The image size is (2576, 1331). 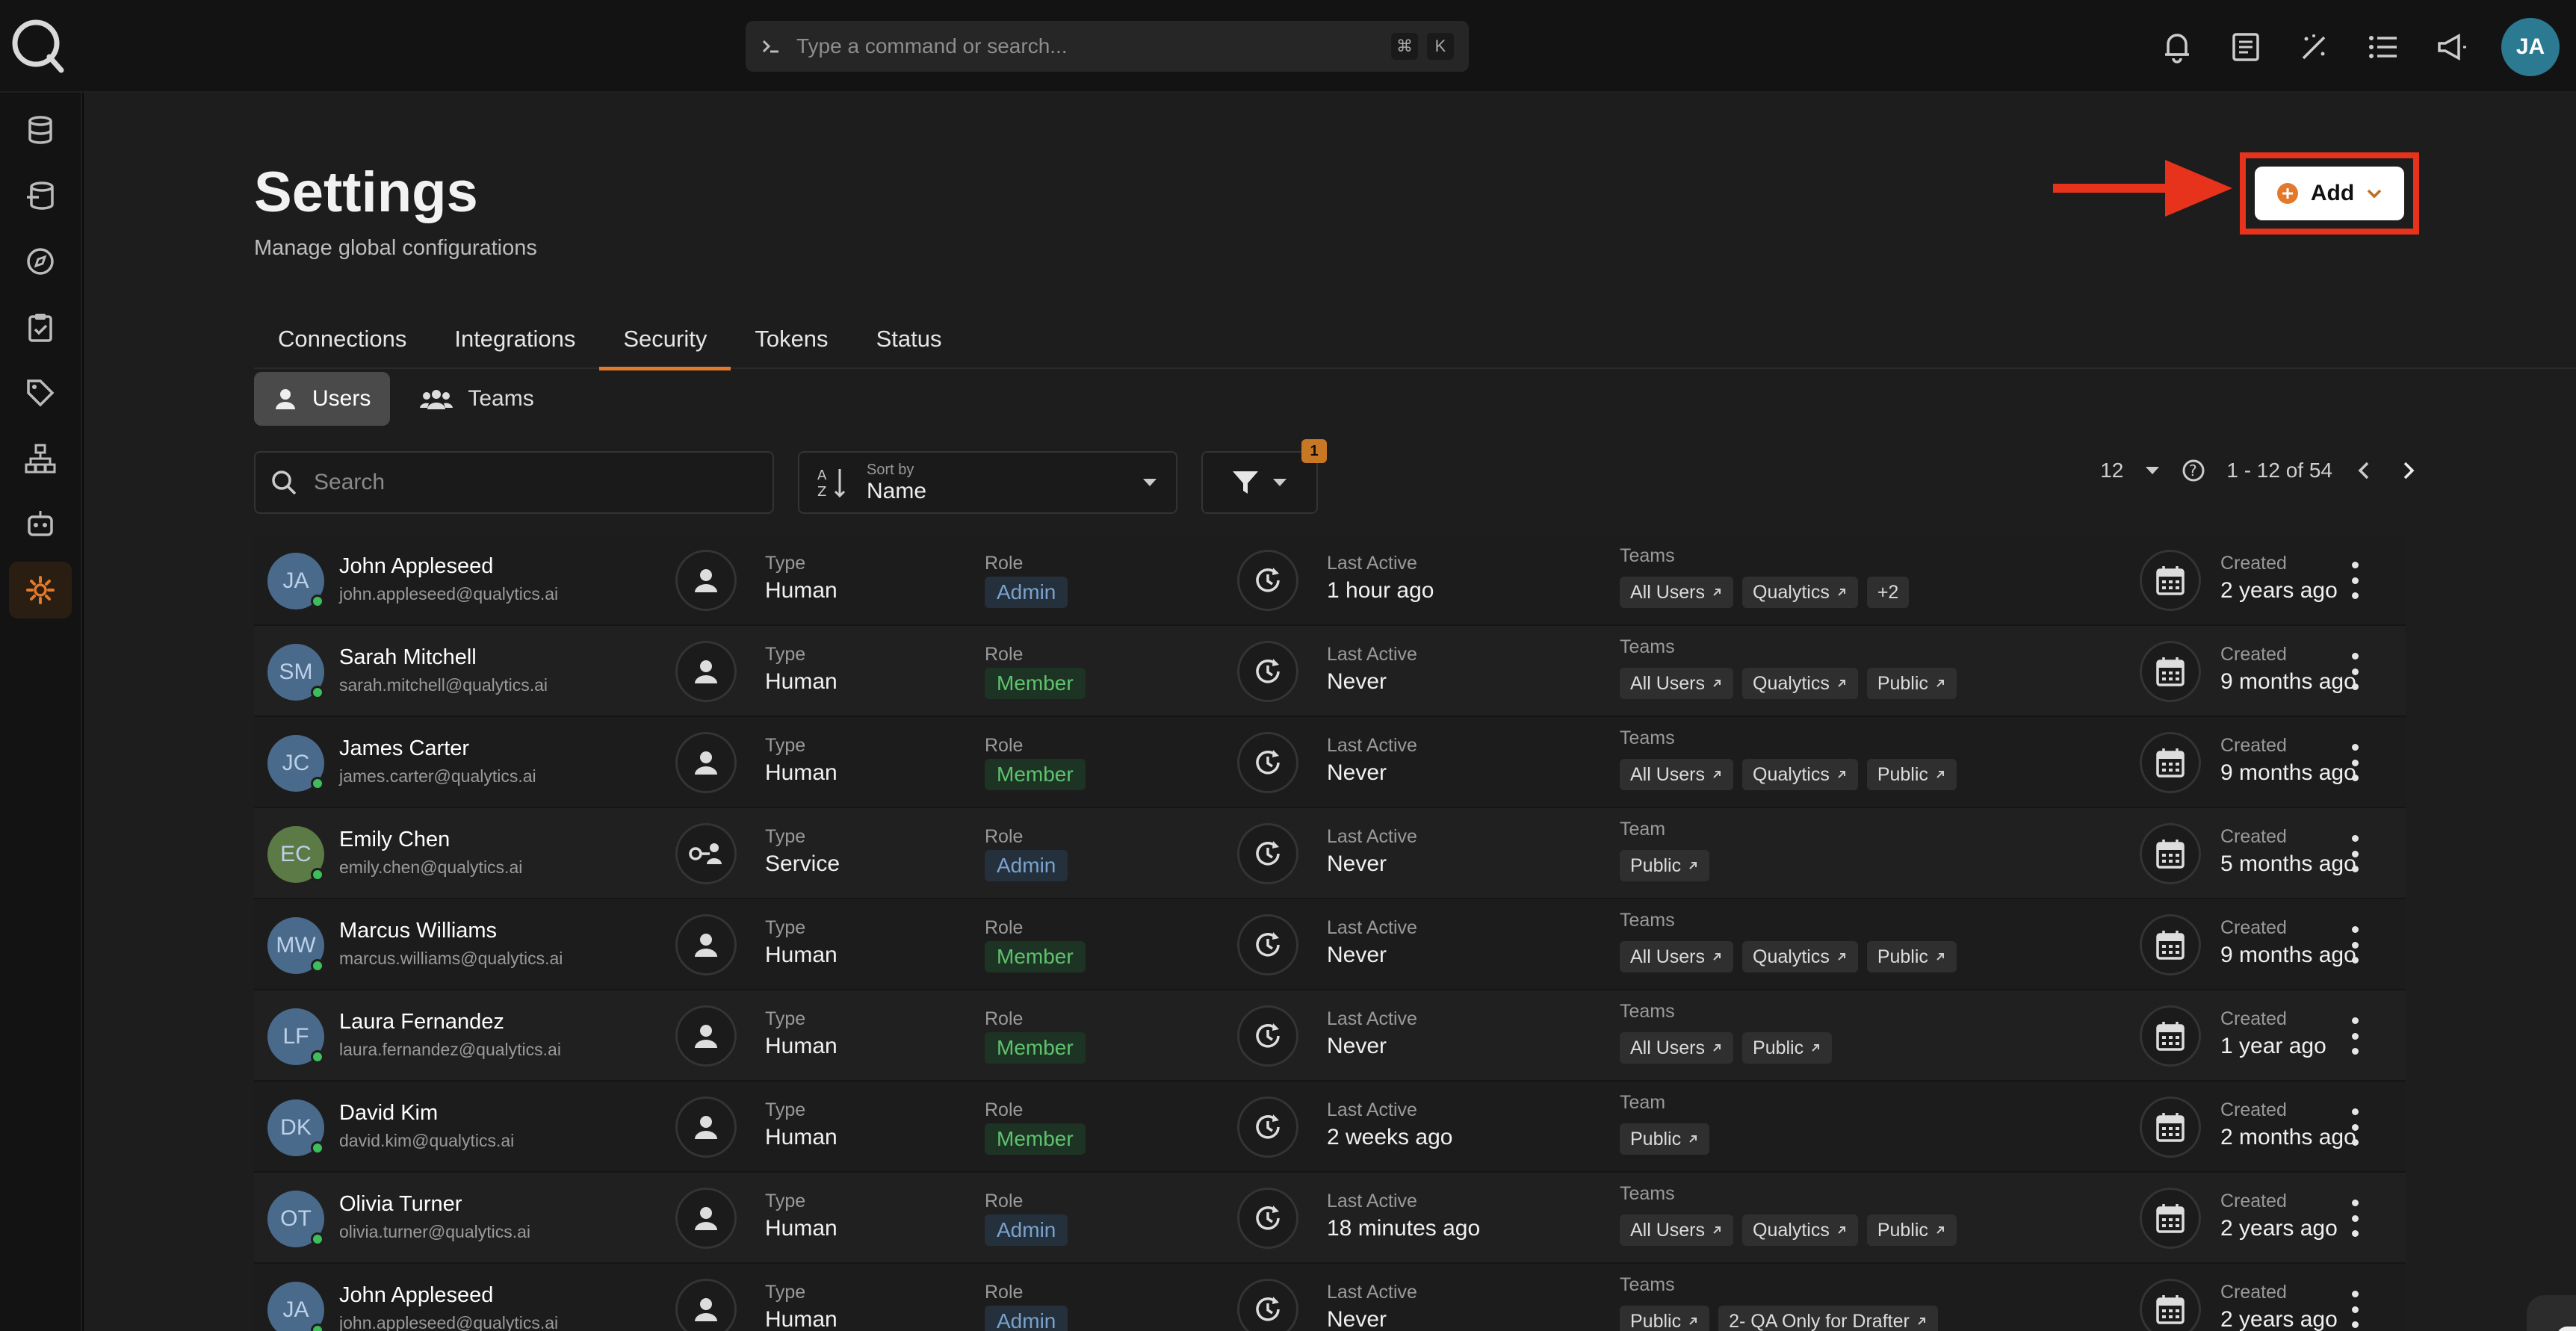 I want to click on tab-security: Security, so click(x=665, y=339).